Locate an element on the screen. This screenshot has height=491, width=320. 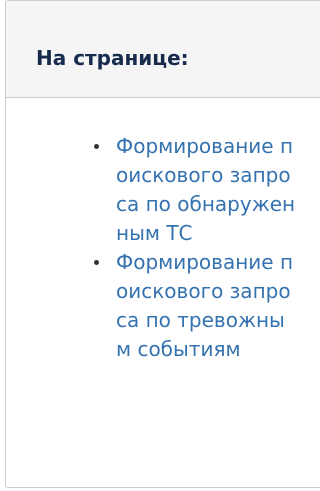
panel-title: На странице: is located at coordinates (112, 58).